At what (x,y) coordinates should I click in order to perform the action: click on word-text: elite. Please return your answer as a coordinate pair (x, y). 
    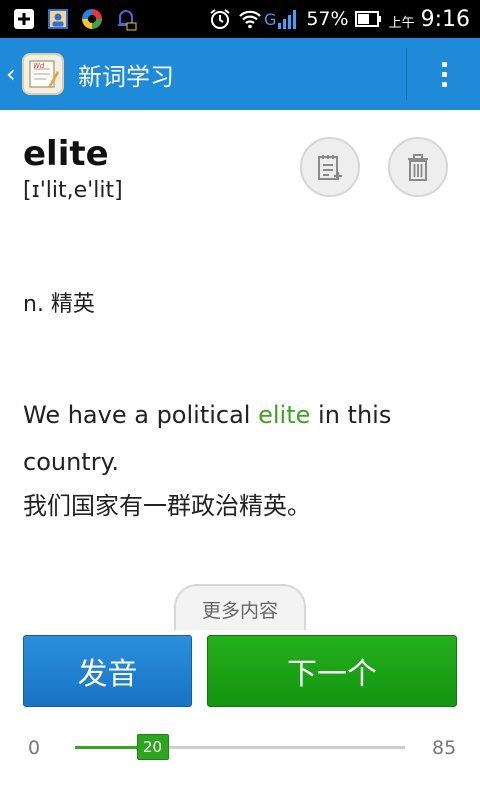
    Looking at the image, I should click on (66, 154).